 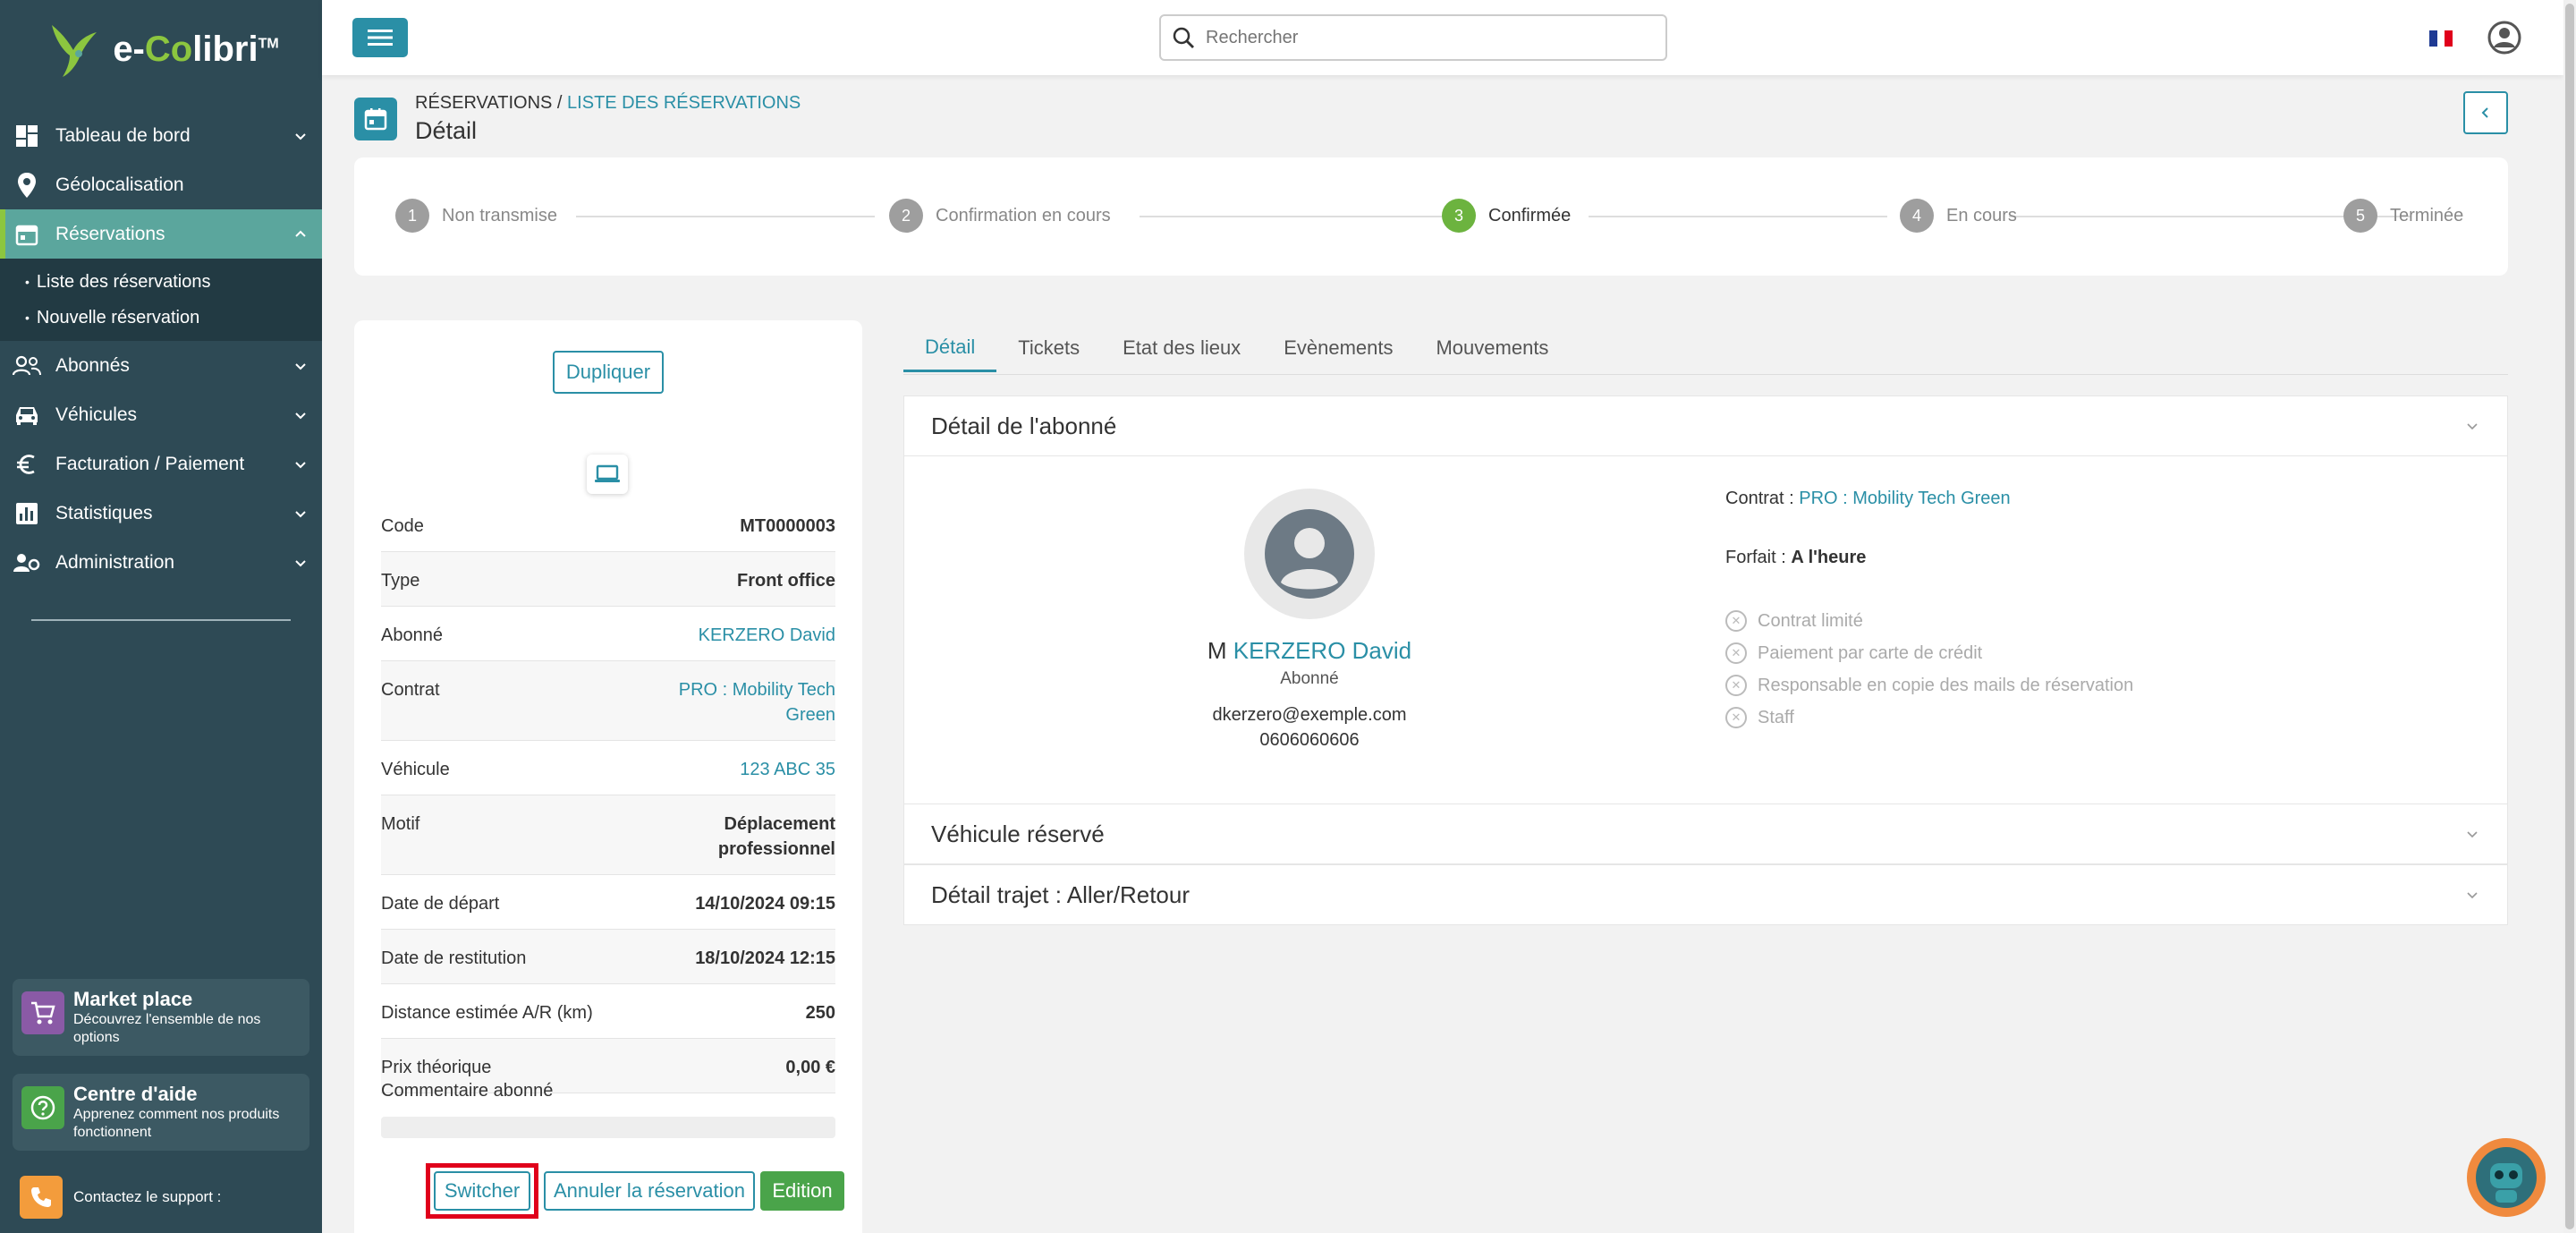 What do you see at coordinates (161, 562) in the screenshot?
I see `sidebar-item-administration: Administration` at bounding box center [161, 562].